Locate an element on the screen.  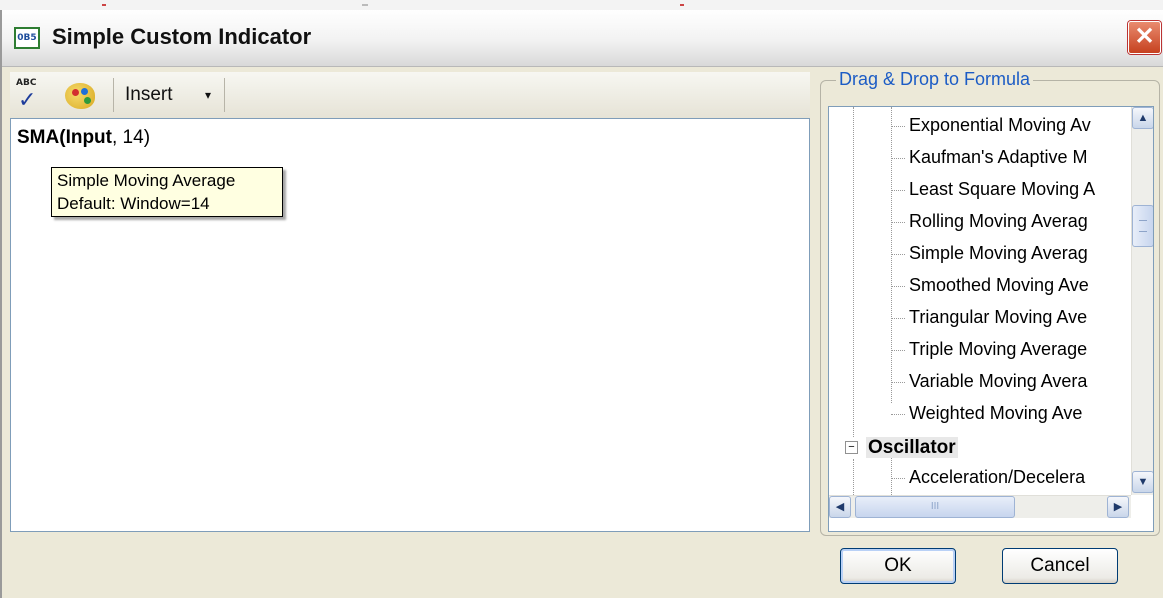
formula-text: SMA(Input, 14) is located at coordinates (83, 138).